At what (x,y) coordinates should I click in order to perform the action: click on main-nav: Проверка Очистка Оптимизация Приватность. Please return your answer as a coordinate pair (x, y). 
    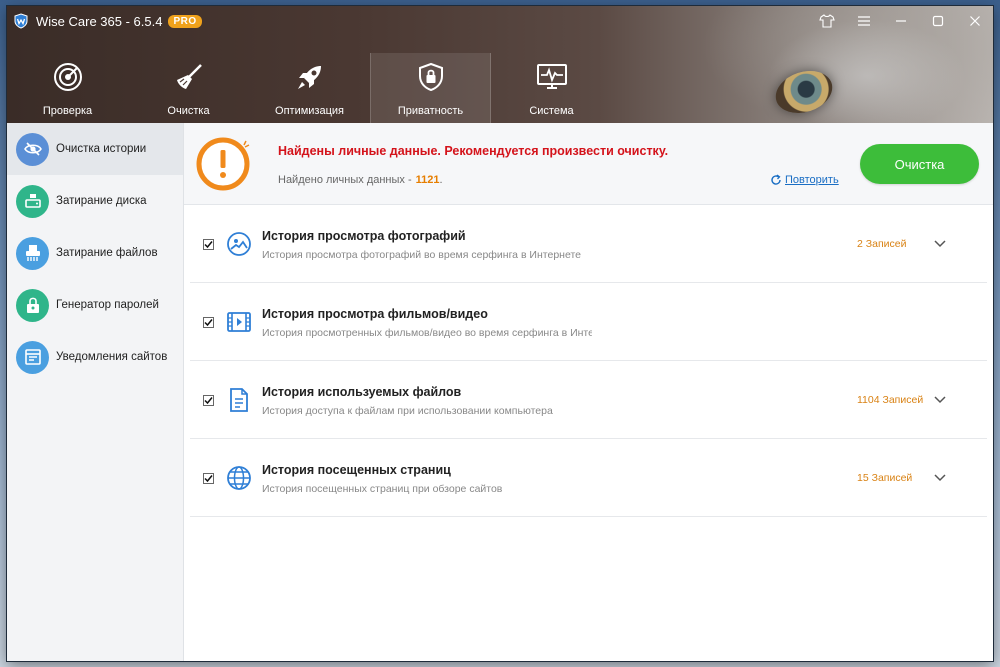
    Looking at the image, I should click on (309, 88).